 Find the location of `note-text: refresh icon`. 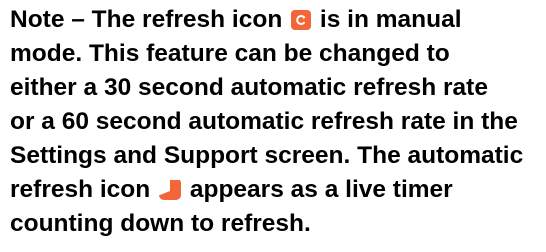

note-text: refresh icon is located at coordinates (84, 189).